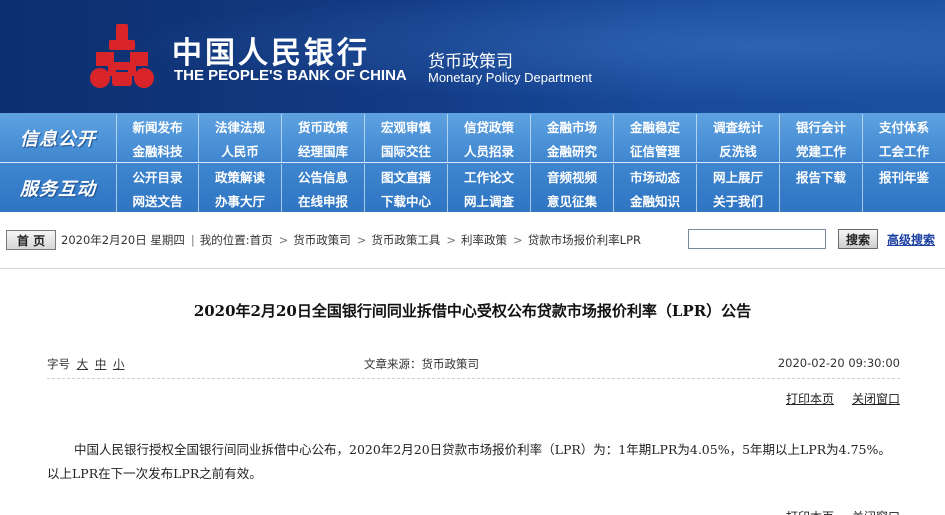 This screenshot has height=515, width=945. What do you see at coordinates (584, 240) in the screenshot?
I see `breadcrumb-lpr: 贷款市场报价利率LPR` at bounding box center [584, 240].